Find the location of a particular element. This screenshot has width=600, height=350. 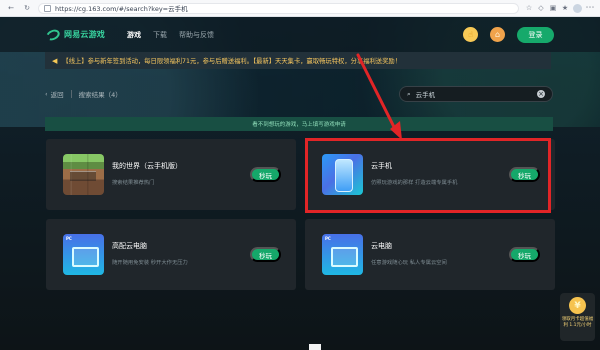

card-description: 仿照玩游戏的那样 打造云端专属手机 is located at coordinates (414, 183).